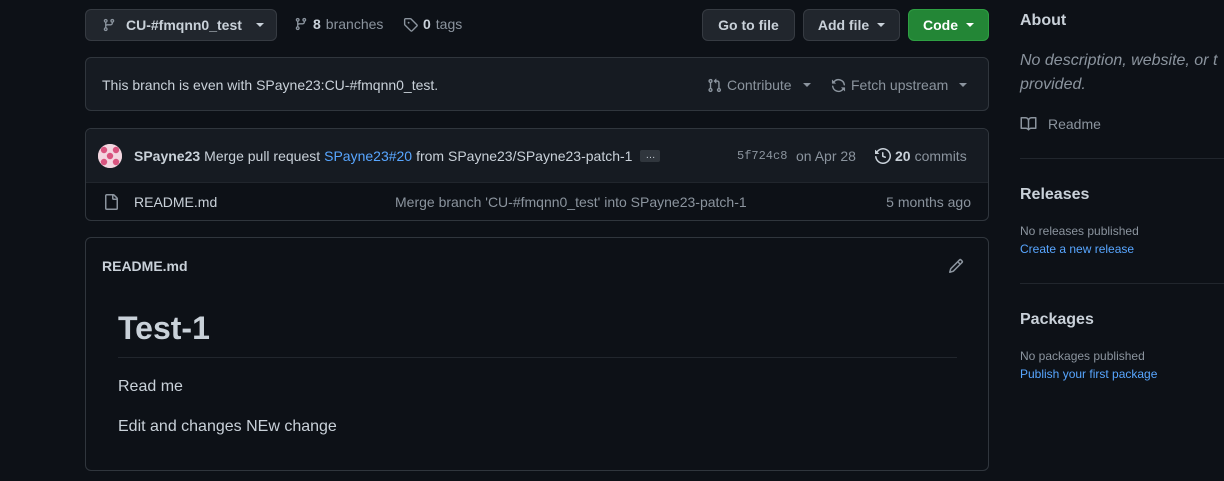 The width and height of the screenshot is (1224, 481). What do you see at coordinates (432, 24) in the screenshot?
I see `tags-link: 0 tags` at bounding box center [432, 24].